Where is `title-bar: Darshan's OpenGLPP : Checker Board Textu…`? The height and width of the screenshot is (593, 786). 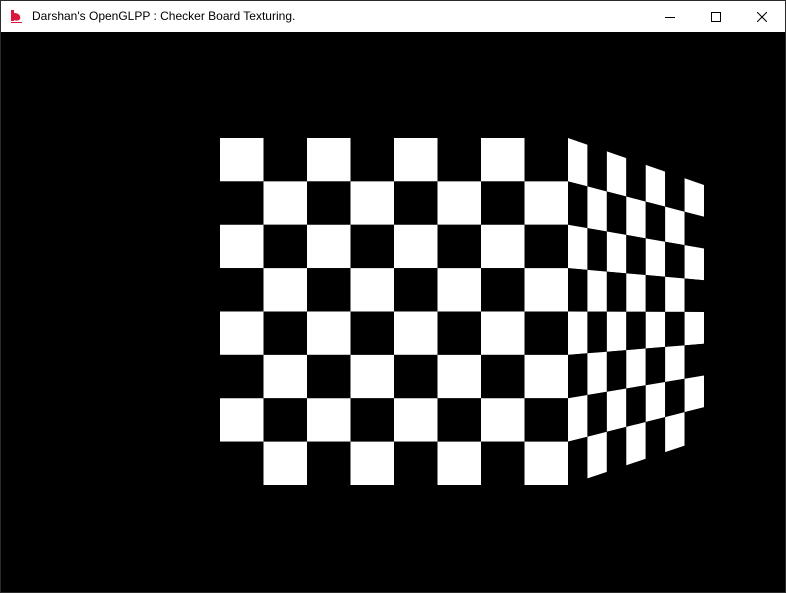
title-bar: Darshan's OpenGLPP : Checker Board Textu… is located at coordinates (393, 16).